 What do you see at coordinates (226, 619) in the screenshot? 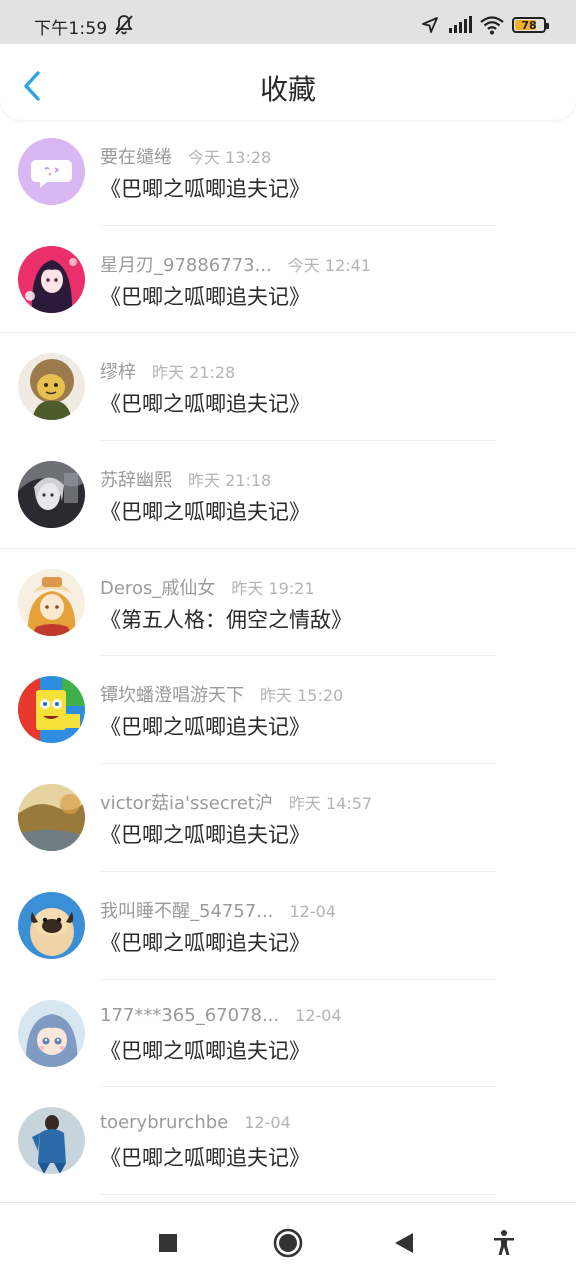
I see `story-title: 《第五人格：佣空之情敌》` at bounding box center [226, 619].